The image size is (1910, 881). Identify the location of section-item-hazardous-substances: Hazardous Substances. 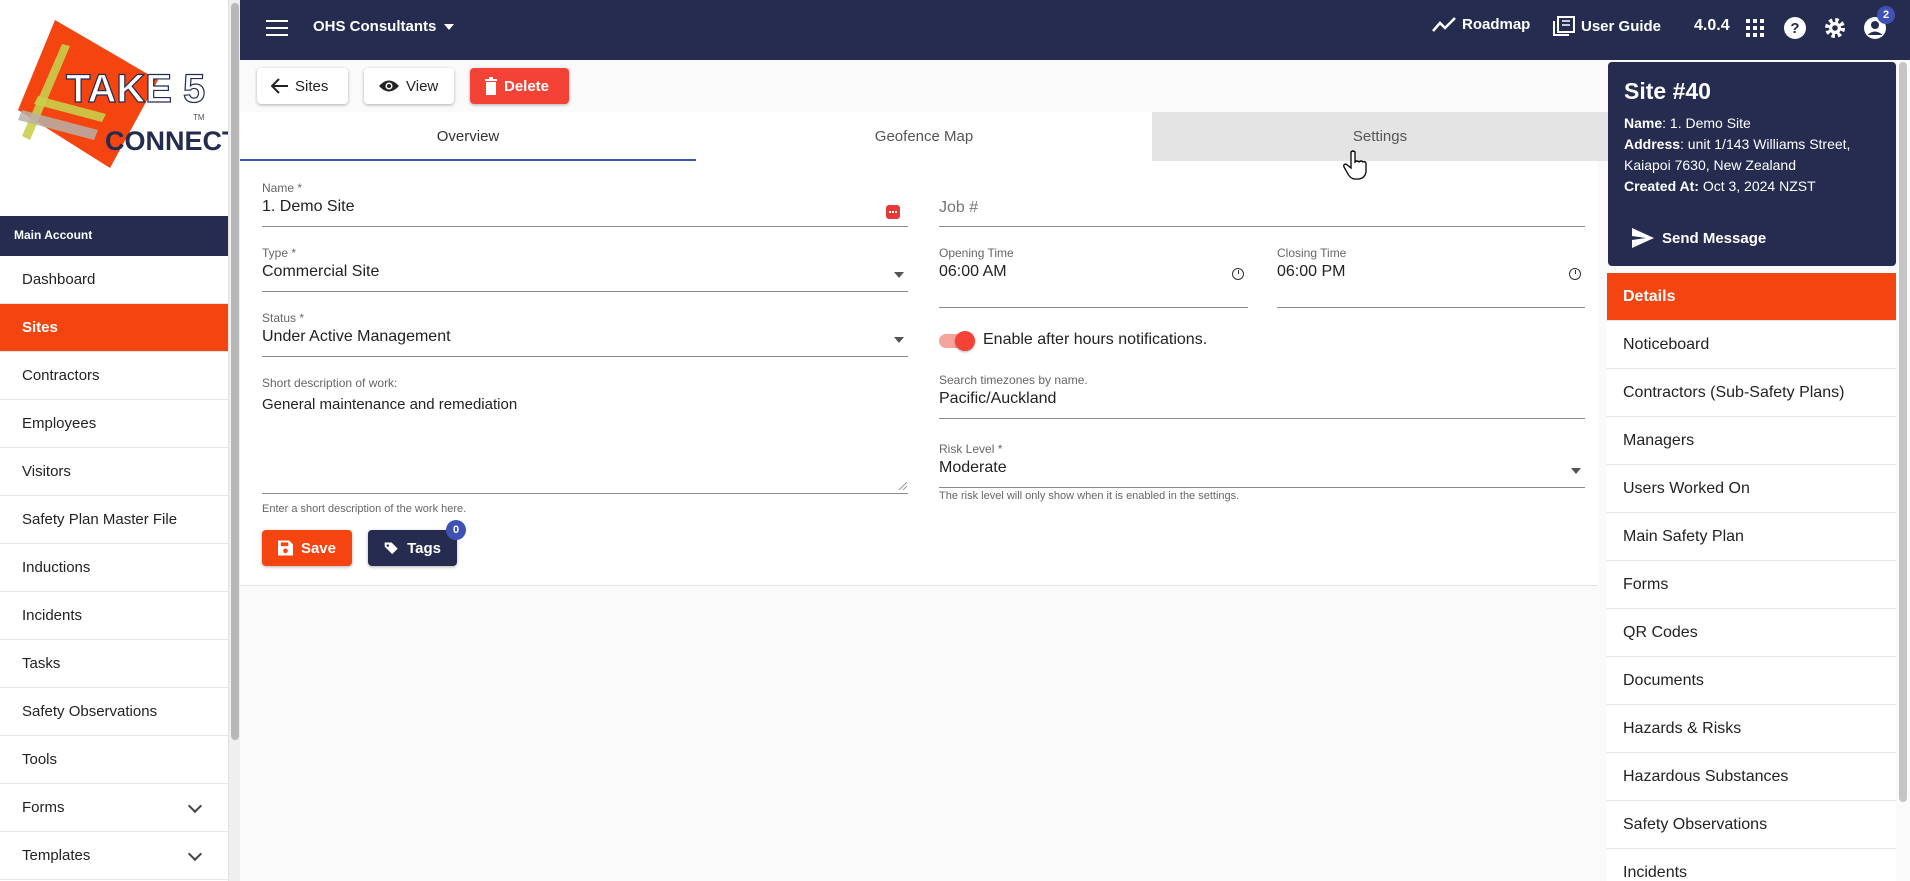
(1751, 777).